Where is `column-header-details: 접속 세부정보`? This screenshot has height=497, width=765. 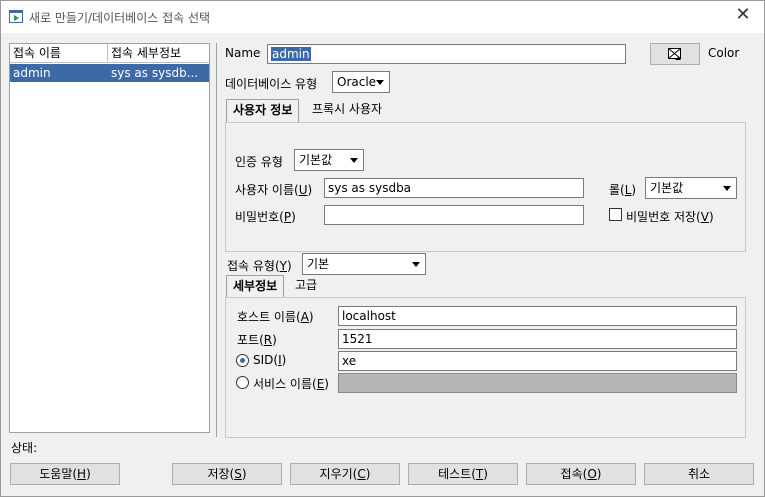
column-header-details: 접속 세부정보 is located at coordinates (158, 53).